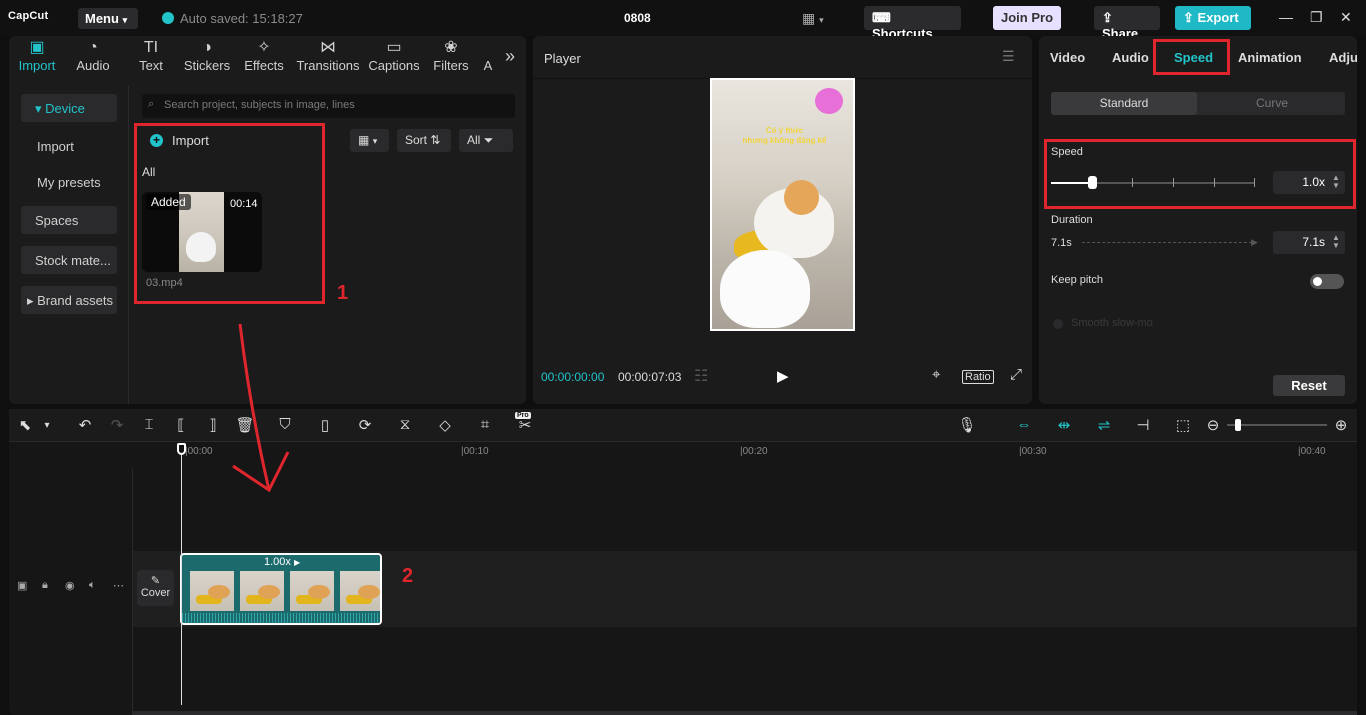 This screenshot has width=1366, height=715. I want to click on tab-captions: ▭ Captions, so click(394, 55).